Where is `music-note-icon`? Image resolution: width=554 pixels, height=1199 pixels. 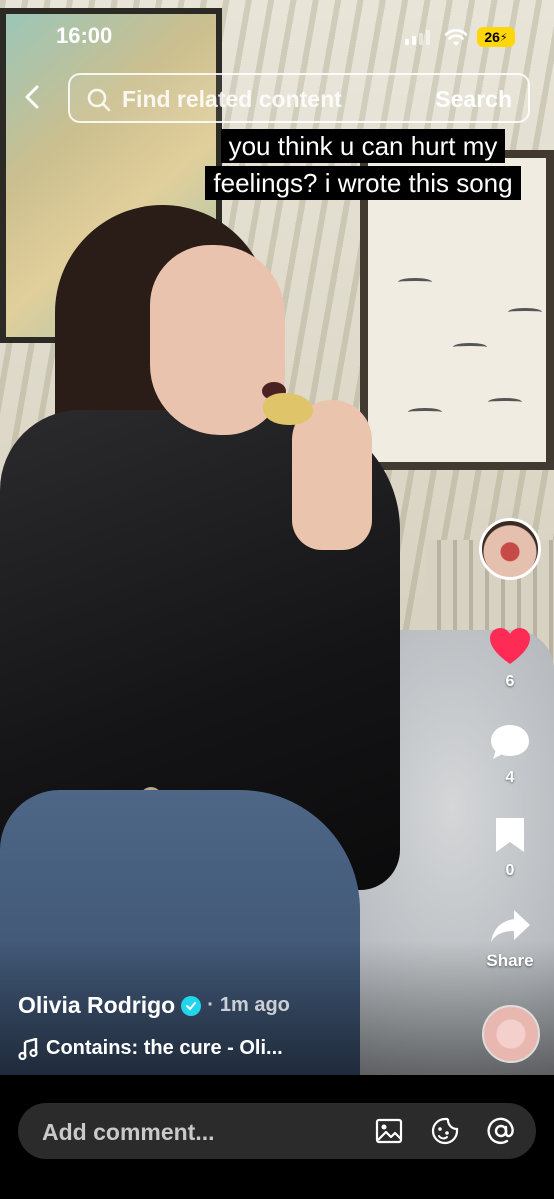 music-note-icon is located at coordinates (28, 1048).